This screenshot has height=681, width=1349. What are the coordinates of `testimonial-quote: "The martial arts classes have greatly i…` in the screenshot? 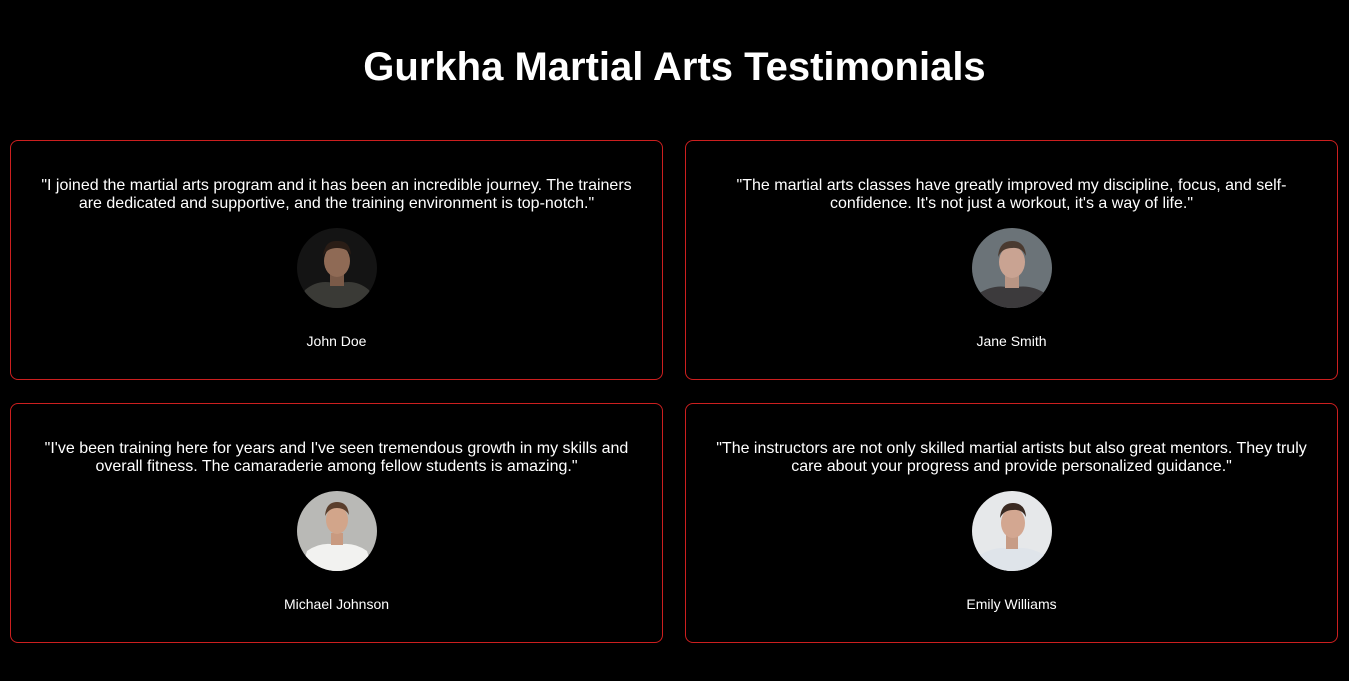 It's located at (1011, 194).